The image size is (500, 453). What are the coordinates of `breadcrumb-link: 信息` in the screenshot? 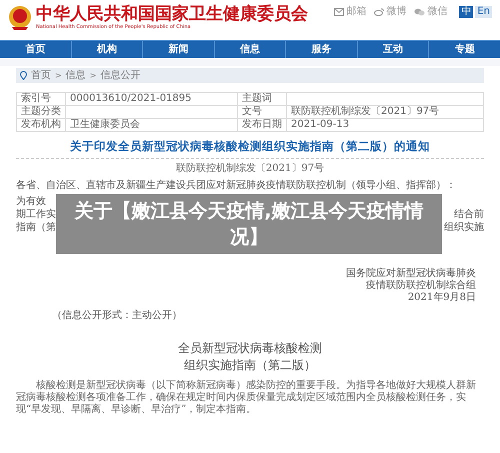 It's located at (76, 76).